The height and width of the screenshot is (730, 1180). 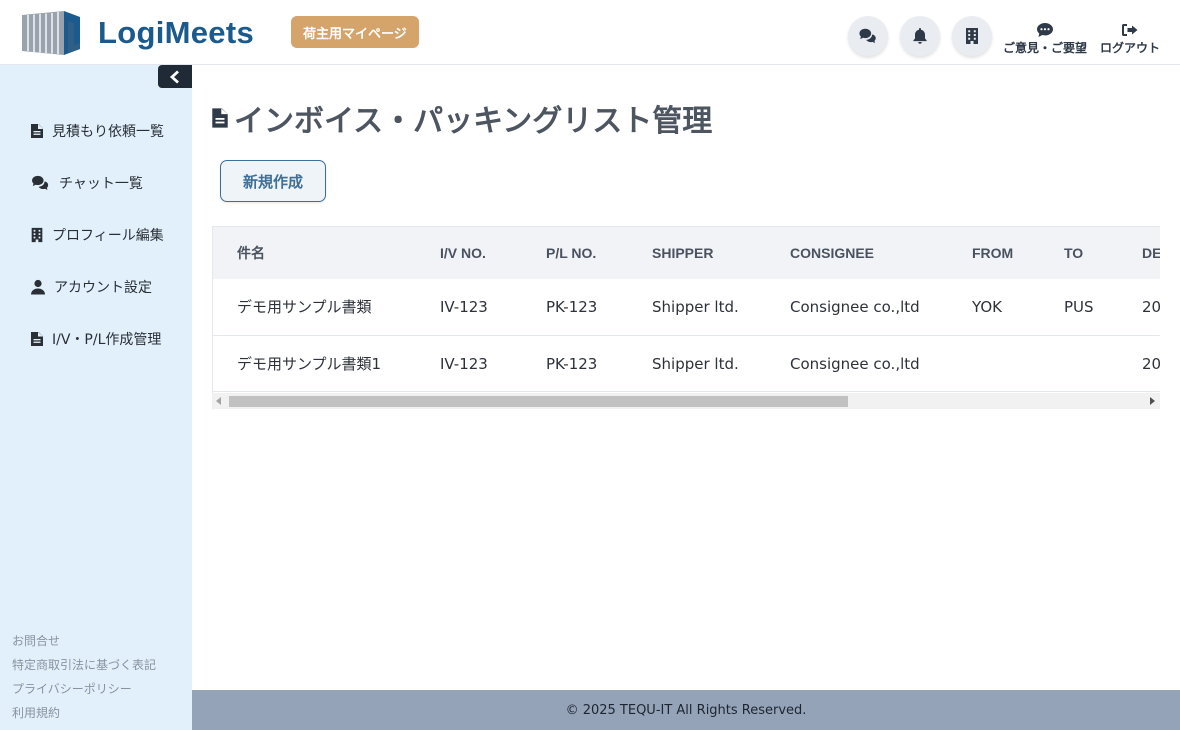 I want to click on page-footer: © 2025 TEQU-IT All Rights Reserved., so click(x=686, y=710).